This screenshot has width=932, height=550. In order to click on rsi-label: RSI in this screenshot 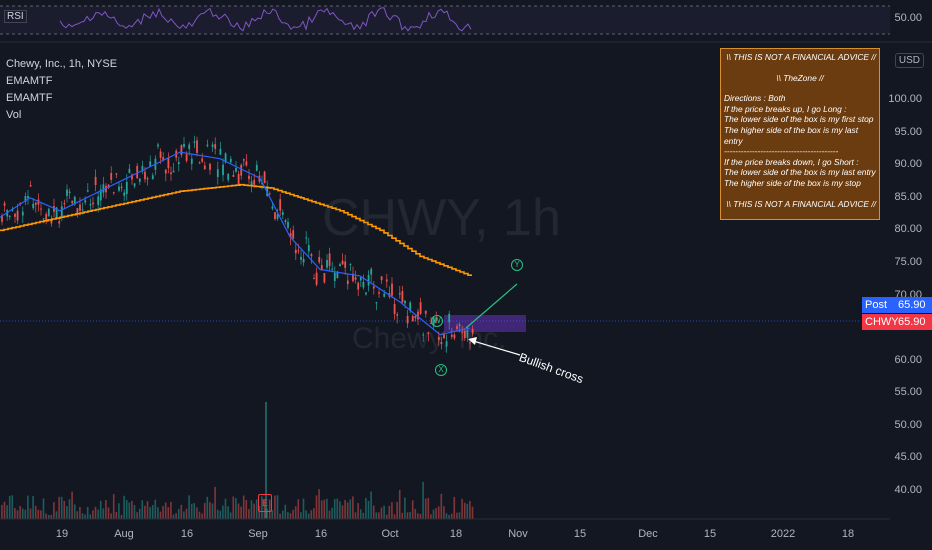, I will do `click(15, 16)`.